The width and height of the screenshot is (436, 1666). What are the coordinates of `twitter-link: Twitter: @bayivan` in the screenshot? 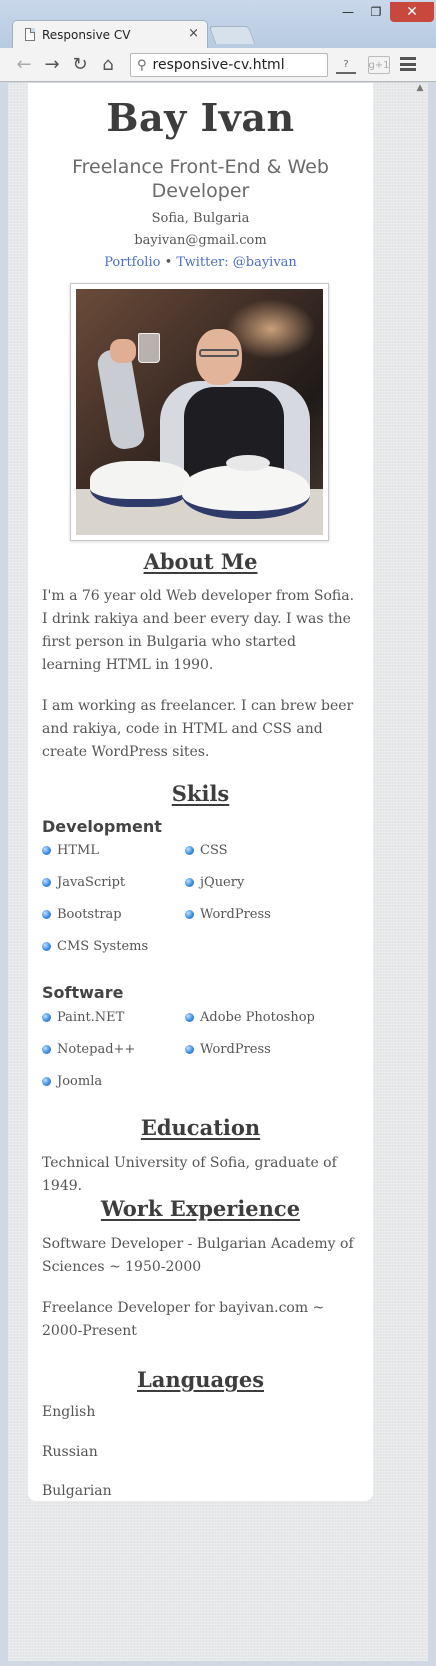 It's located at (236, 262).